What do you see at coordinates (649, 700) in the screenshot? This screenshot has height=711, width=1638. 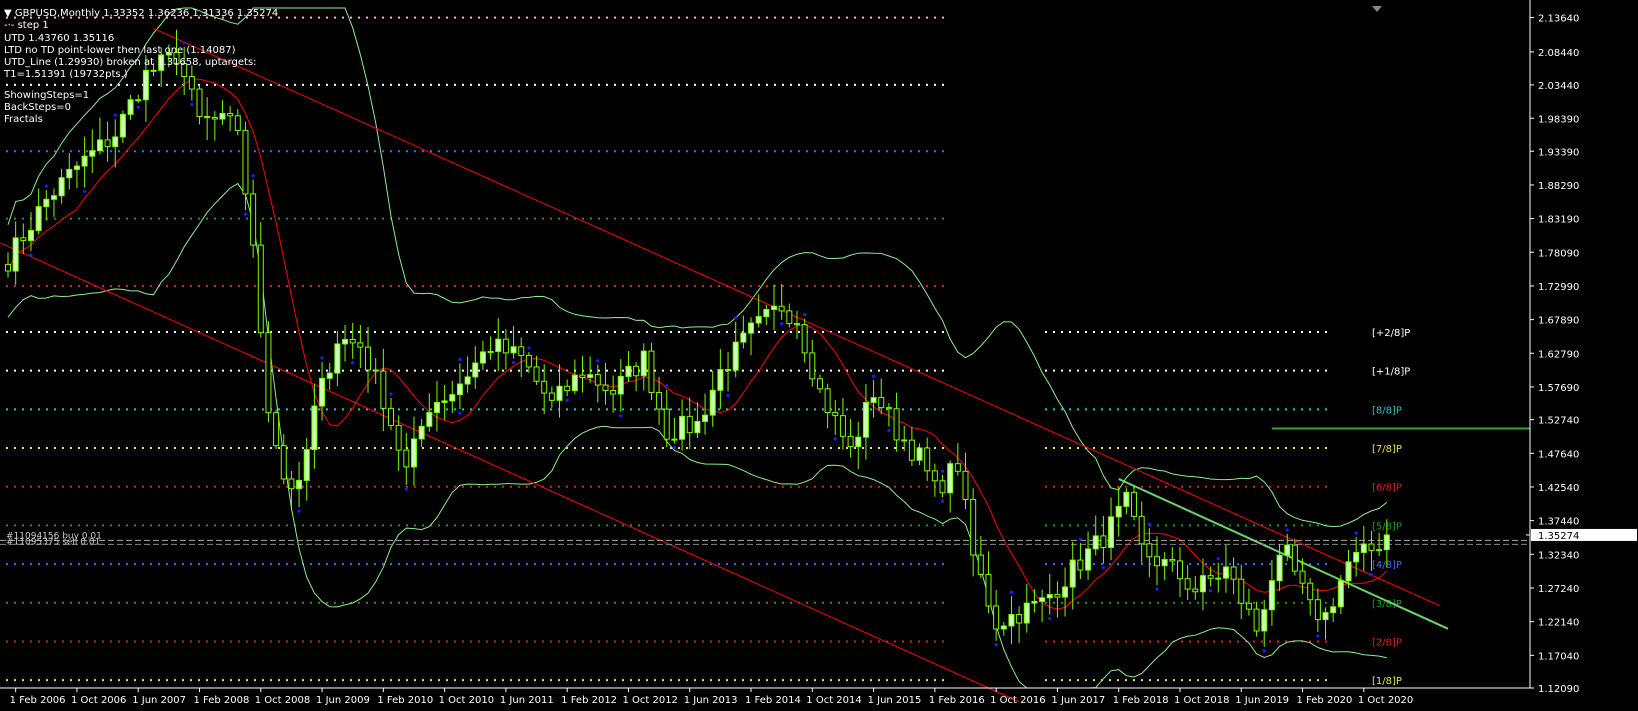 I see `time-tick-label: 1 Oct 2012` at bounding box center [649, 700].